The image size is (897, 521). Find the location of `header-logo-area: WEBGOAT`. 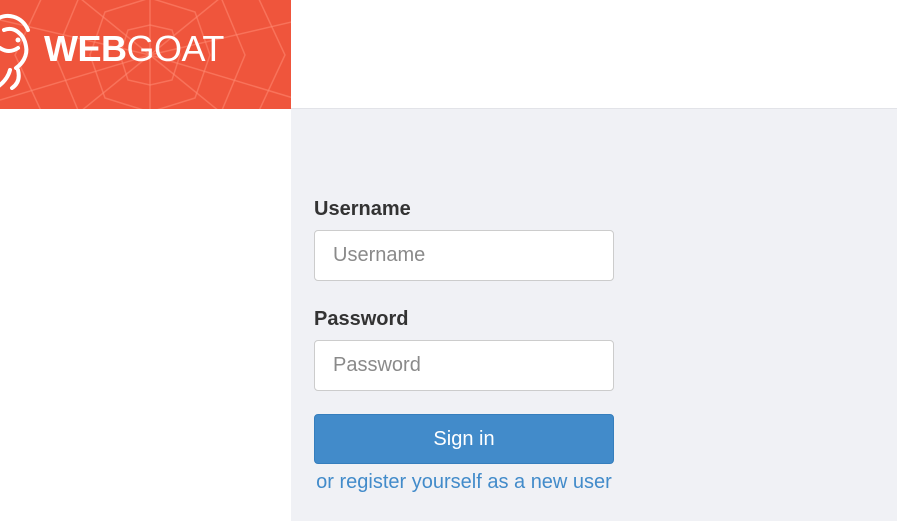

header-logo-area: WEBGOAT is located at coordinates (145, 54).